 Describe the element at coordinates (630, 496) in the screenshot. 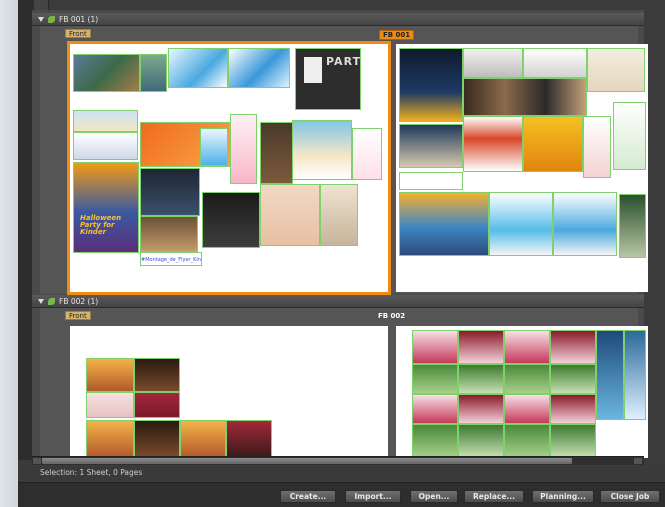

I see `close-job-button: Close Job` at that location.